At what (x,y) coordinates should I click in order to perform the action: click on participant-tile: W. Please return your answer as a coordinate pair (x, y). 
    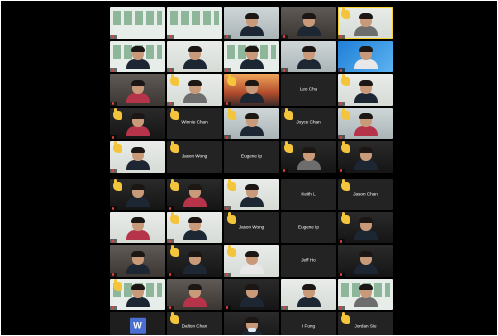
    Looking at the image, I should click on (137, 323).